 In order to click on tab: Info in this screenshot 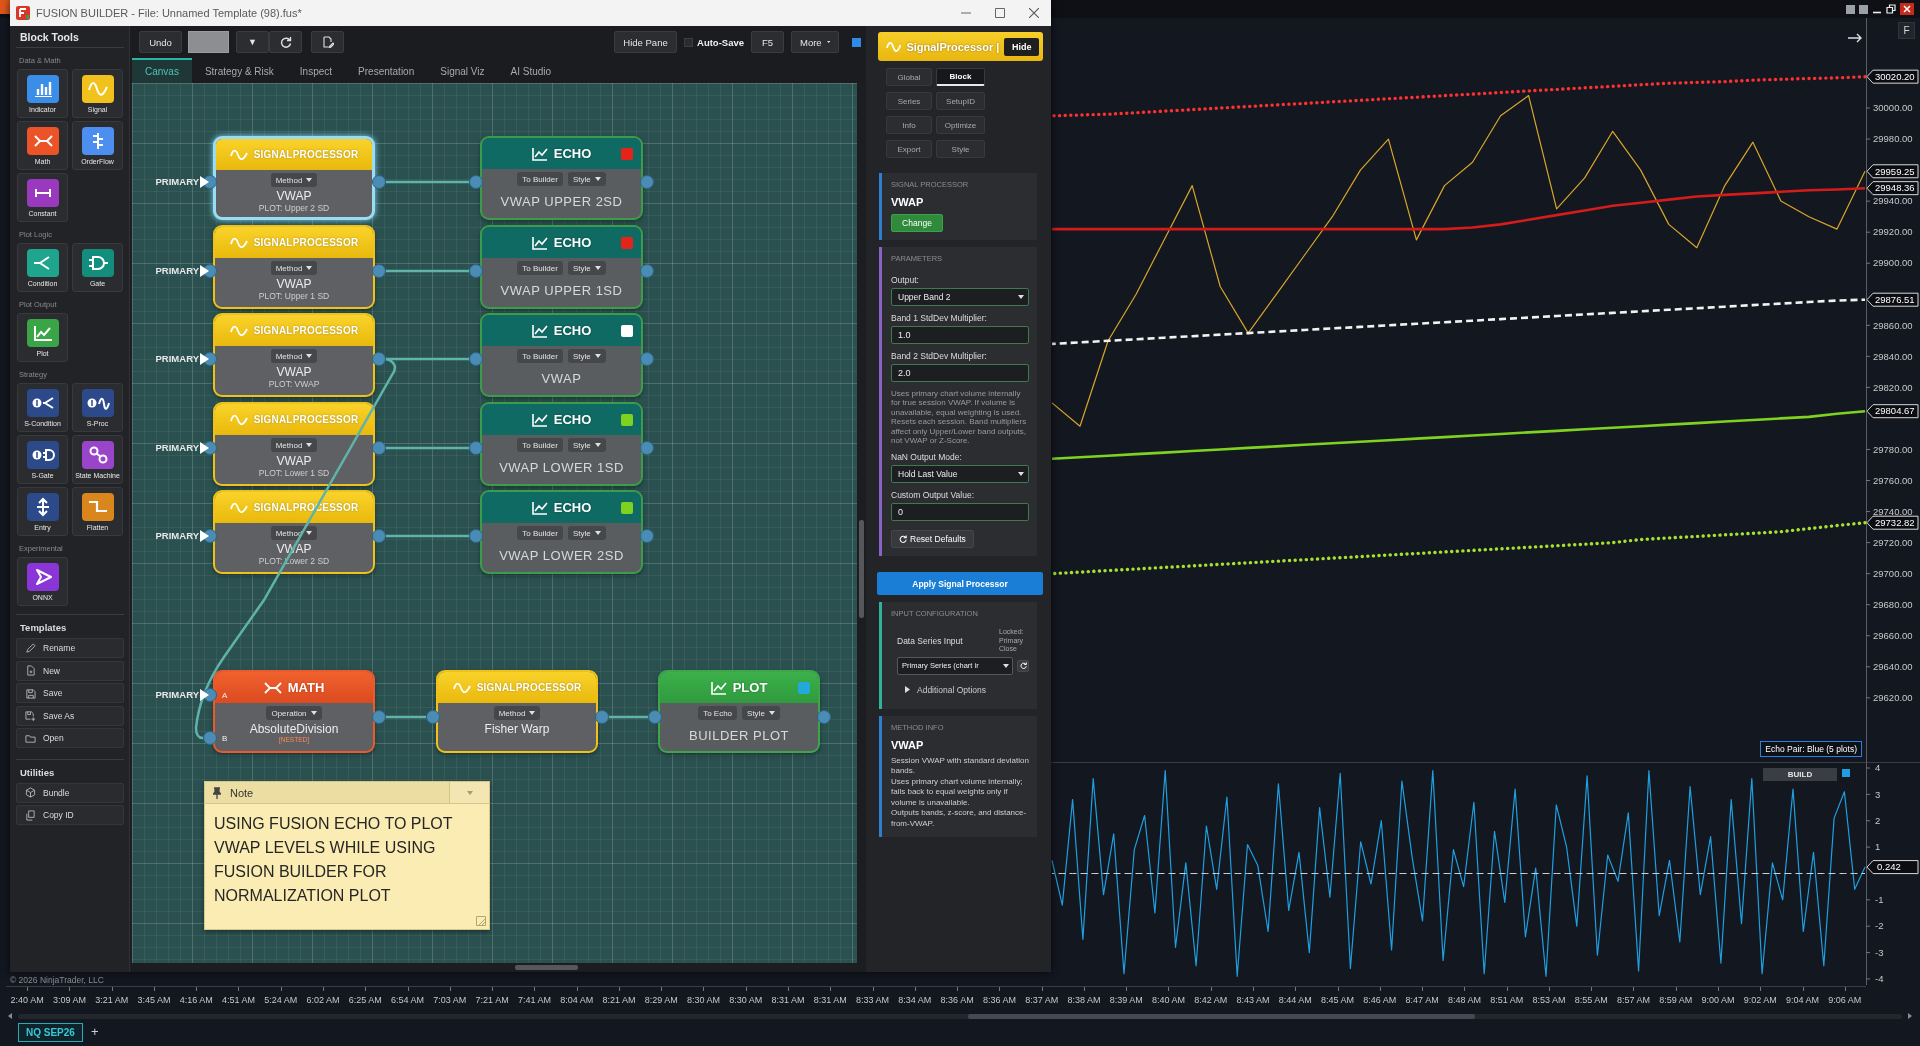, I will do `click(909, 125)`.